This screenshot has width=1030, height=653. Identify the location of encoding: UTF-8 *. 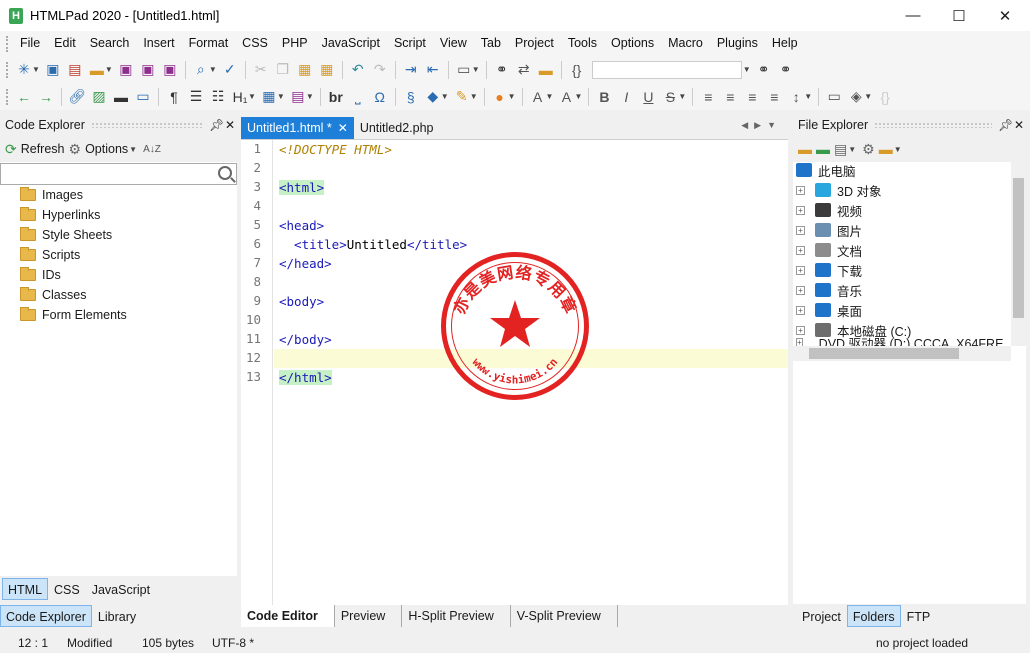
(233, 643).